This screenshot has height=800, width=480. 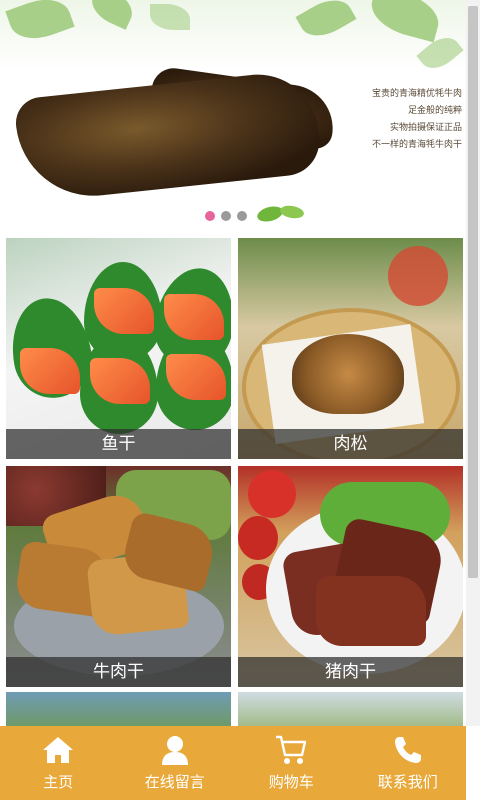 I want to click on home-icon, so click(x=58, y=750).